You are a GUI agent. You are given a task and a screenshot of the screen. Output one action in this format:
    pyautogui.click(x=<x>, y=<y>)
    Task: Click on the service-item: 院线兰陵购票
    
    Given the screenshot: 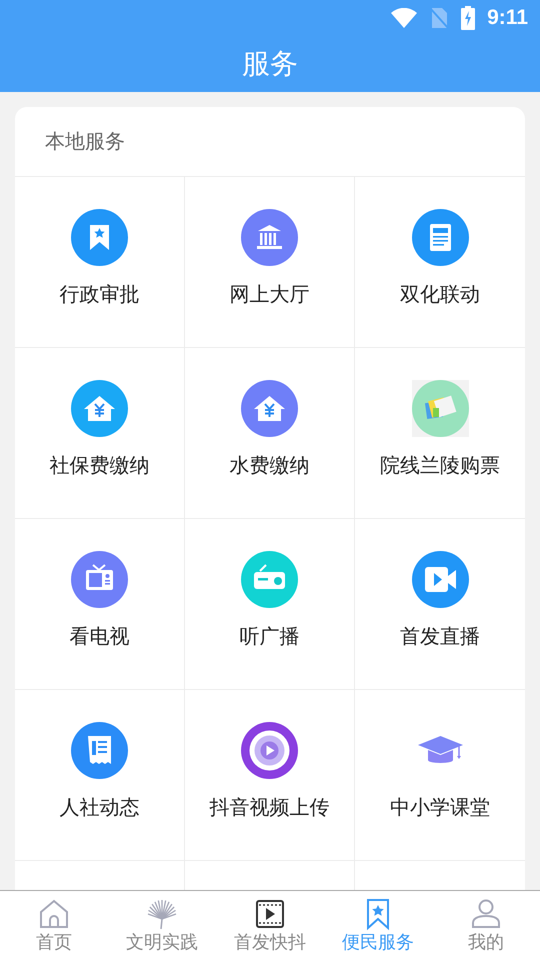 What is the action you would take?
    pyautogui.click(x=440, y=433)
    